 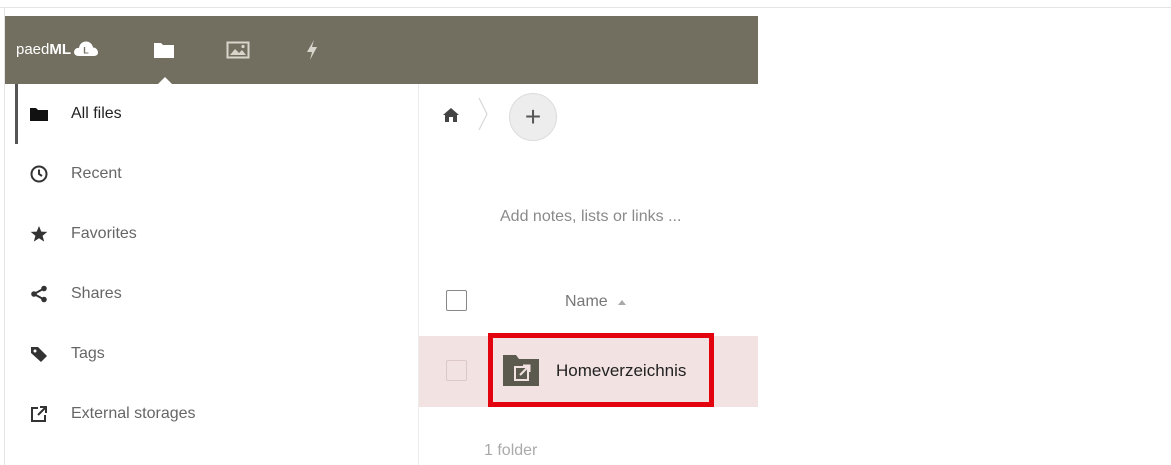 I want to click on nav-files-folder-icon, so click(x=164, y=50).